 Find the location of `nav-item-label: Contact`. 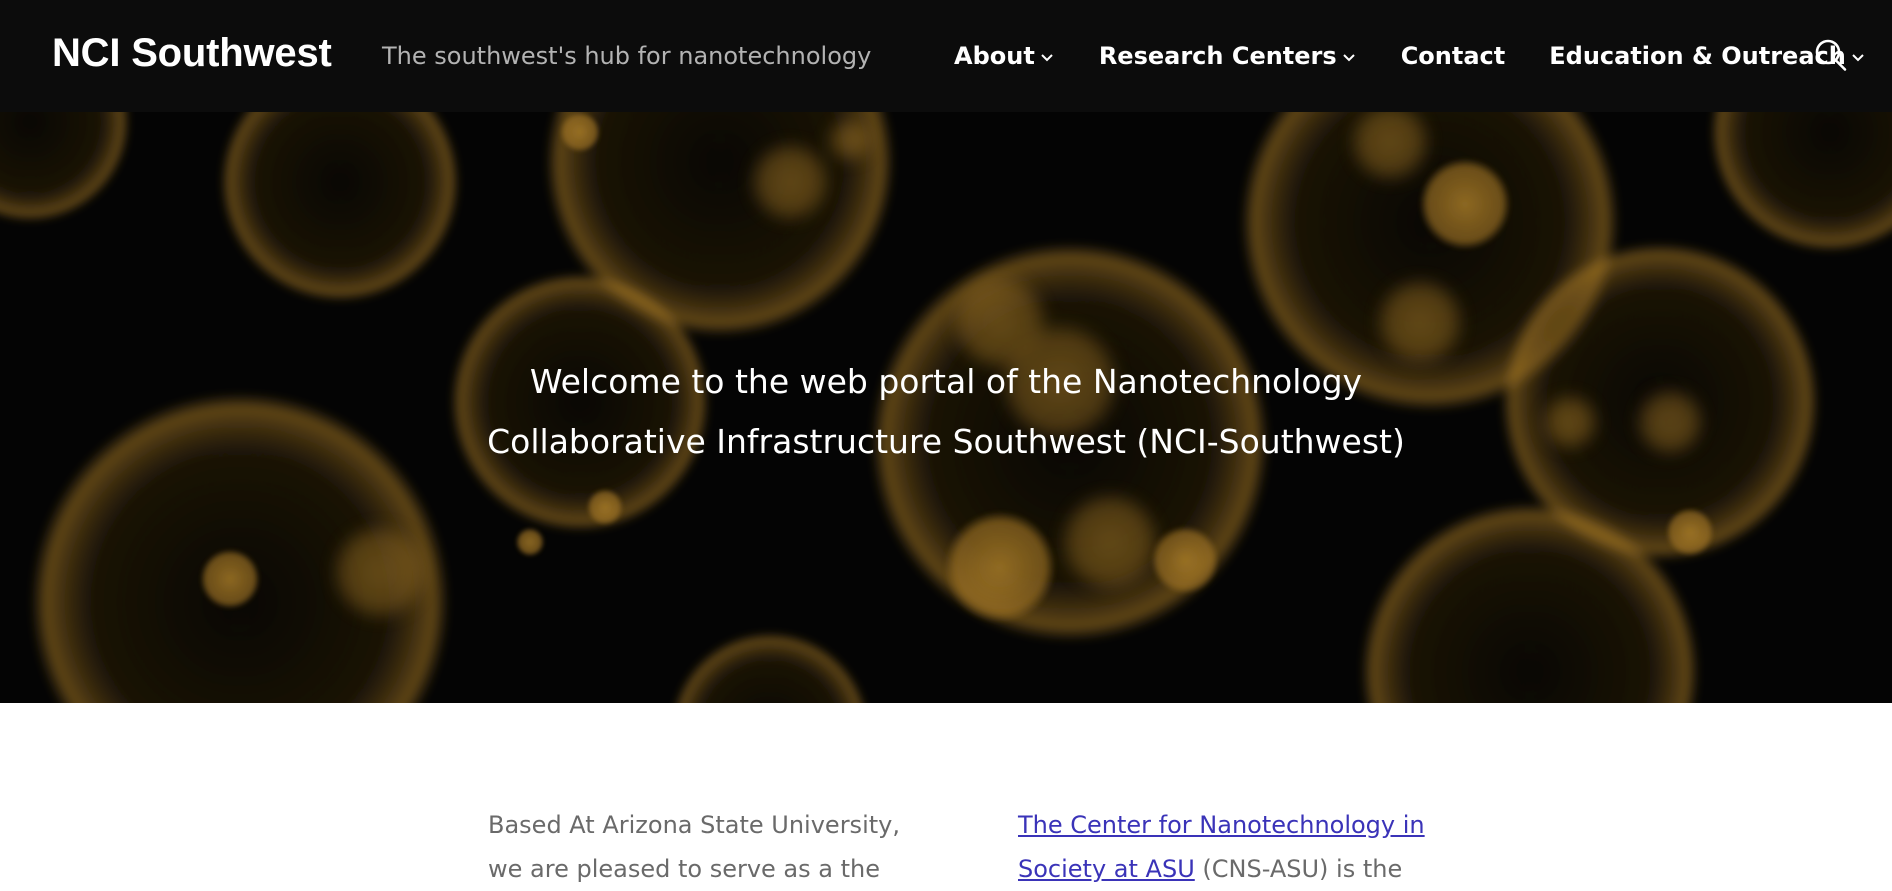

nav-item-label: Contact is located at coordinates (1453, 56).